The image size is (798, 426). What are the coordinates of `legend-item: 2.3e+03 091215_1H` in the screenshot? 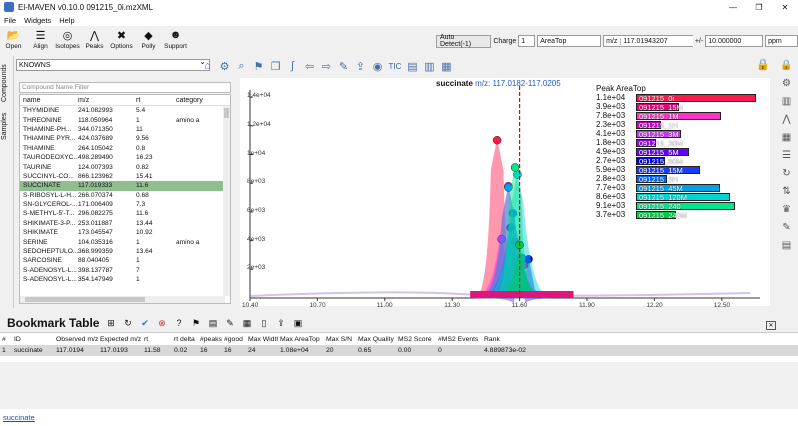 It's located at (637, 125).